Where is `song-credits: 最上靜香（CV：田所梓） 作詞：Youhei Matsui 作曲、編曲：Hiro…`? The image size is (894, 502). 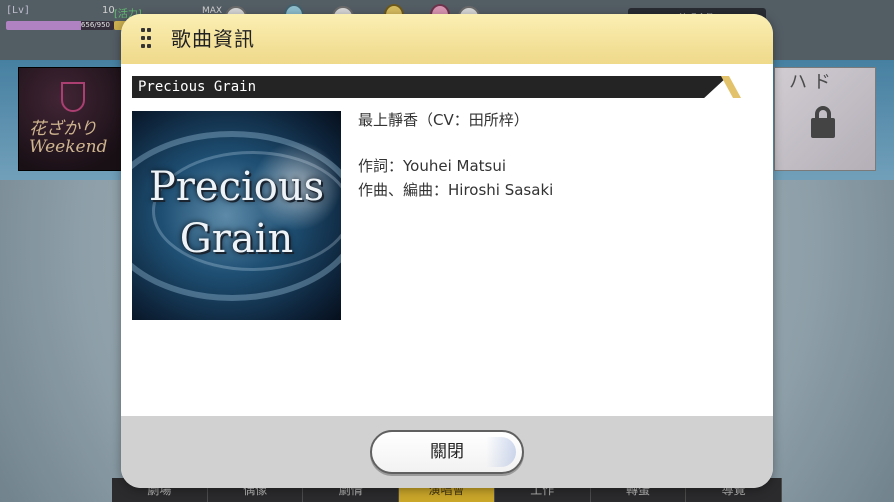 song-credits: 最上靜香（CV：田所梓） 作詞：Youhei Matsui 作曲、編曲：Hiro… is located at coordinates (455, 155).